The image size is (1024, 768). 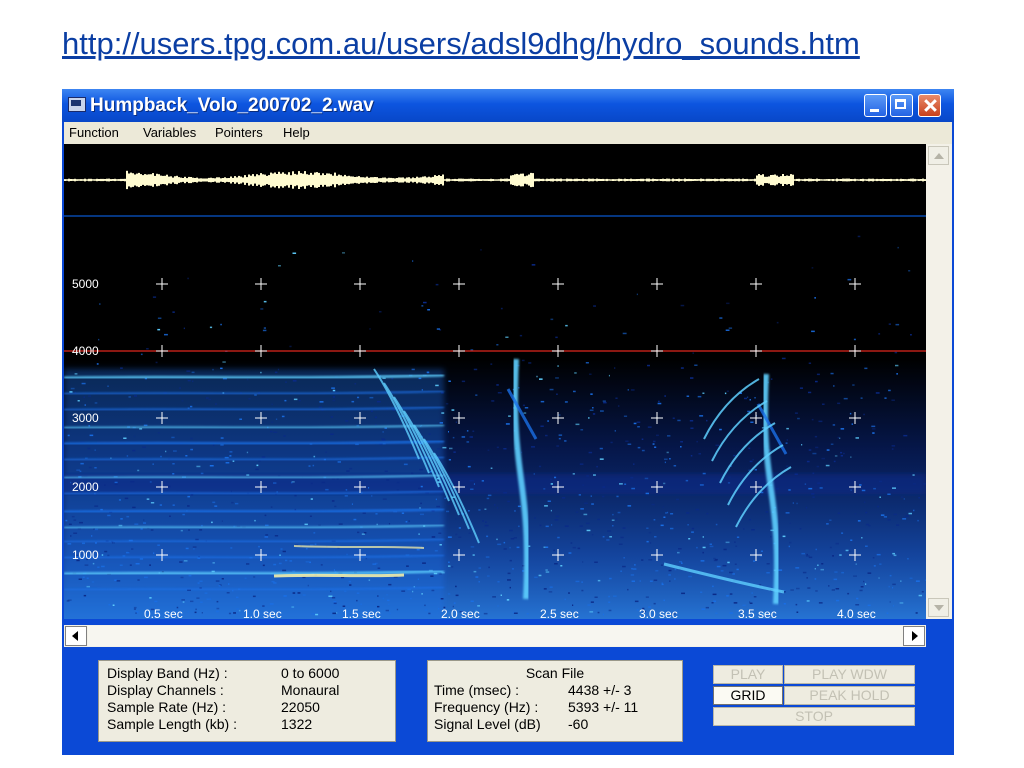 What do you see at coordinates (169, 132) in the screenshot?
I see `menu-variables: Variables` at bounding box center [169, 132].